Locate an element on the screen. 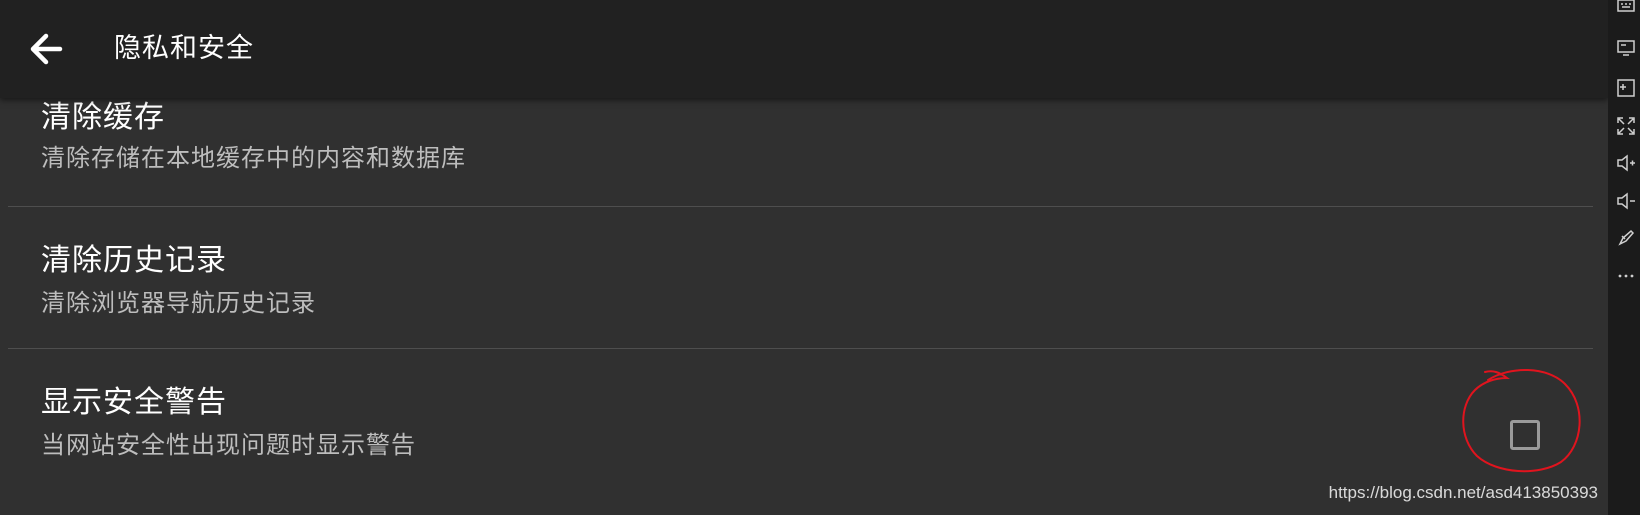 This screenshot has height=515, width=1640. setting-subtitle: 当网站安全性出现问题时显示警告 is located at coordinates (228, 445).